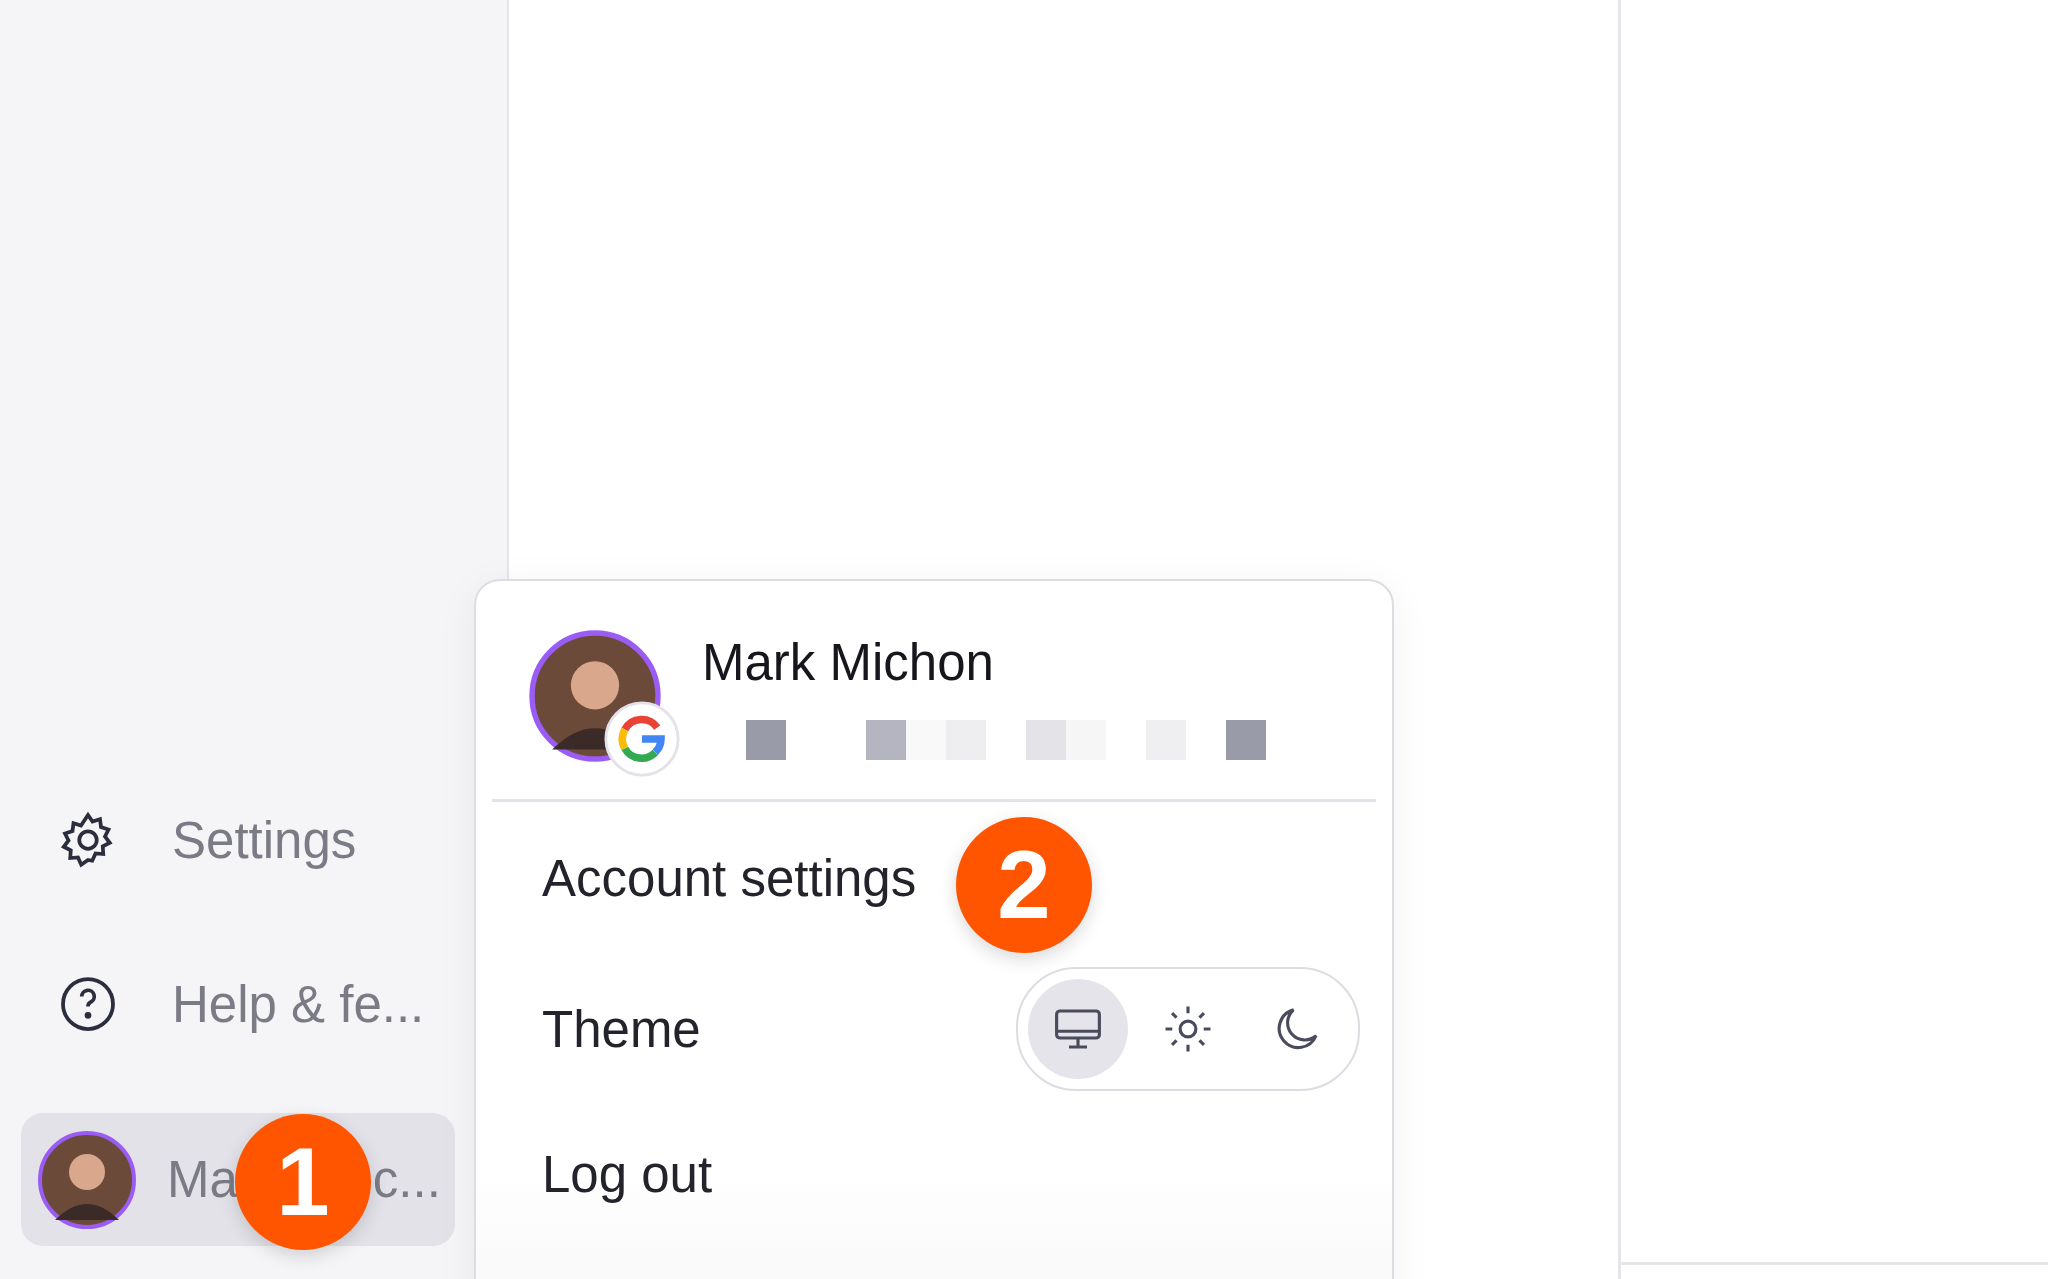 This screenshot has width=2048, height=1279. I want to click on theme-label: Theme, so click(621, 1029).